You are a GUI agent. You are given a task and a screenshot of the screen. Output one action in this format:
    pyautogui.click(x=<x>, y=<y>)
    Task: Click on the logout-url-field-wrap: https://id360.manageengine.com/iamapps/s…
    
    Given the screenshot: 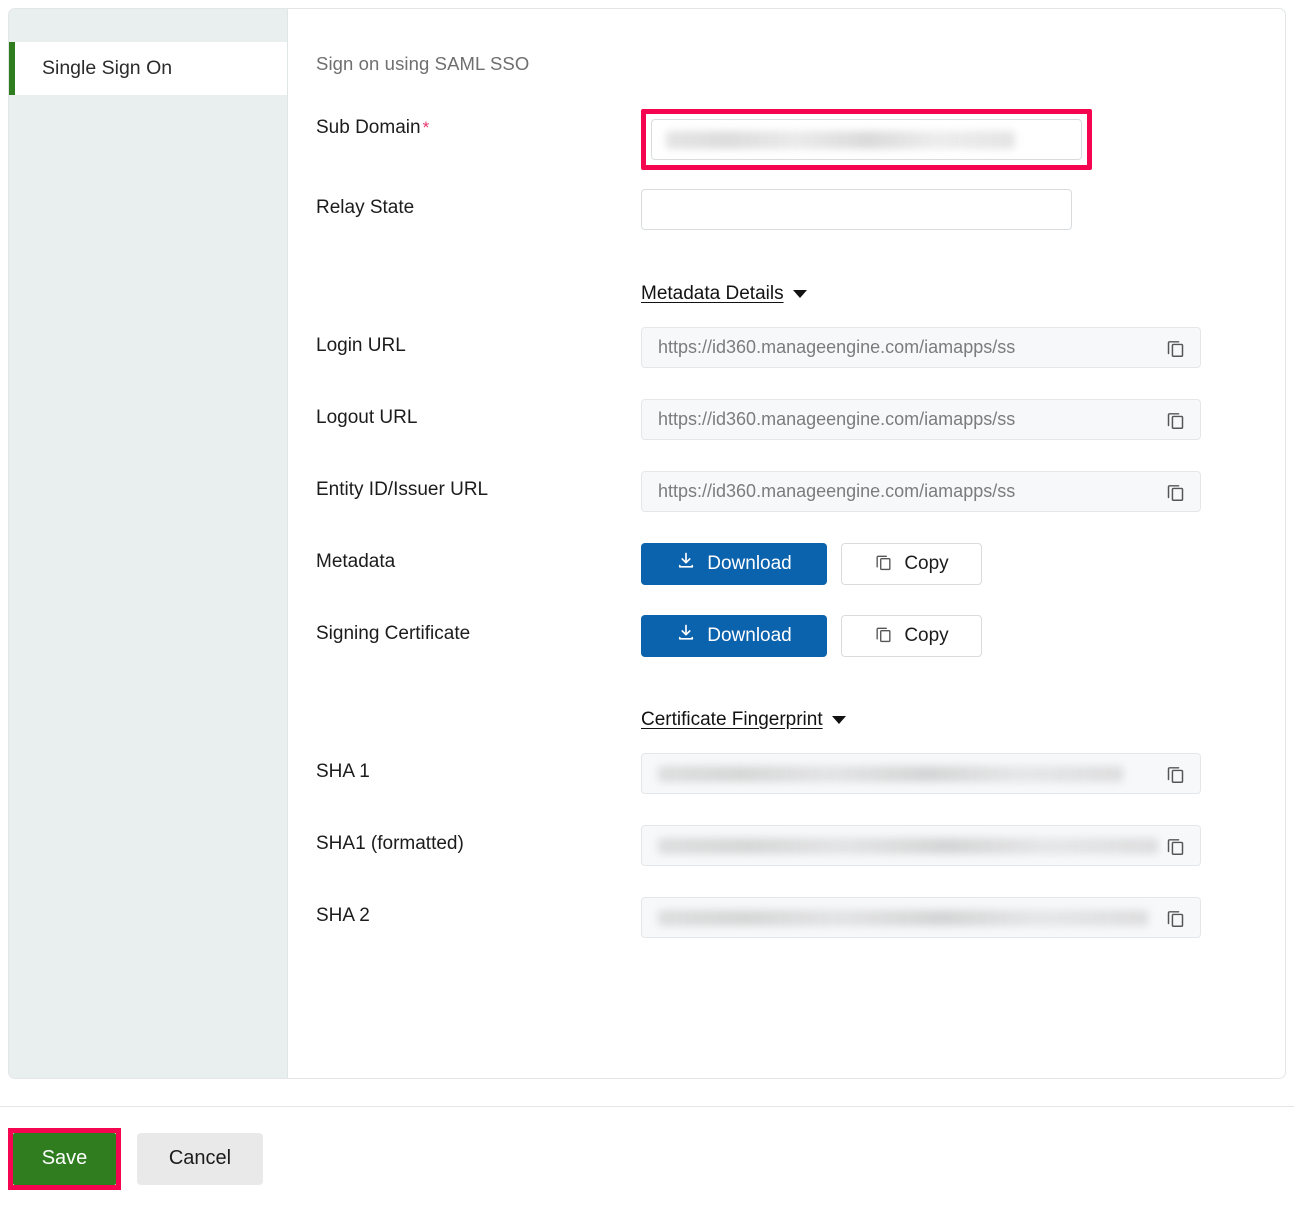 What is the action you would take?
    pyautogui.click(x=963, y=419)
    